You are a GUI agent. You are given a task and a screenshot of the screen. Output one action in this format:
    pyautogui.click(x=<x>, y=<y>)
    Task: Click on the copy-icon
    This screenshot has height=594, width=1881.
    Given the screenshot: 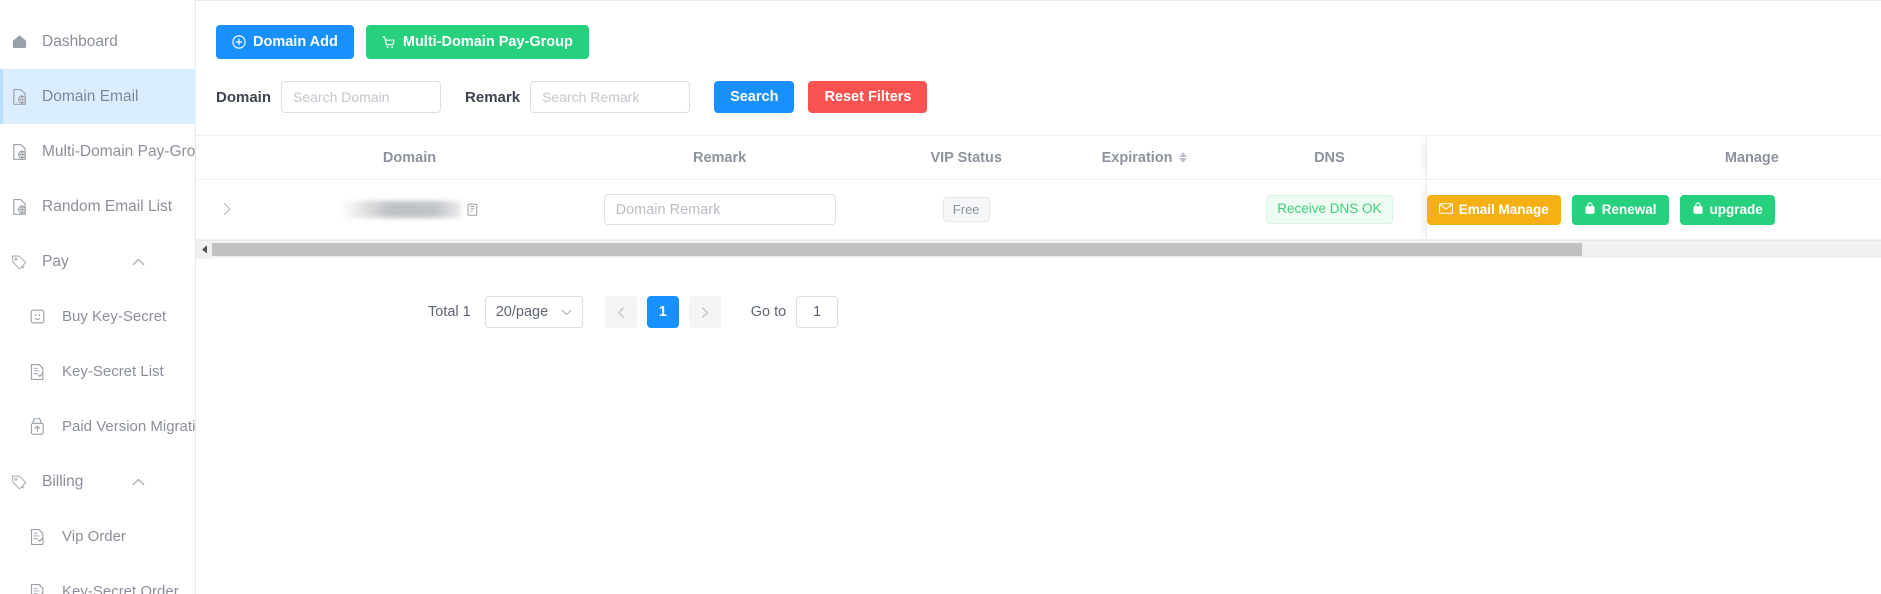 What is the action you would take?
    pyautogui.click(x=471, y=210)
    